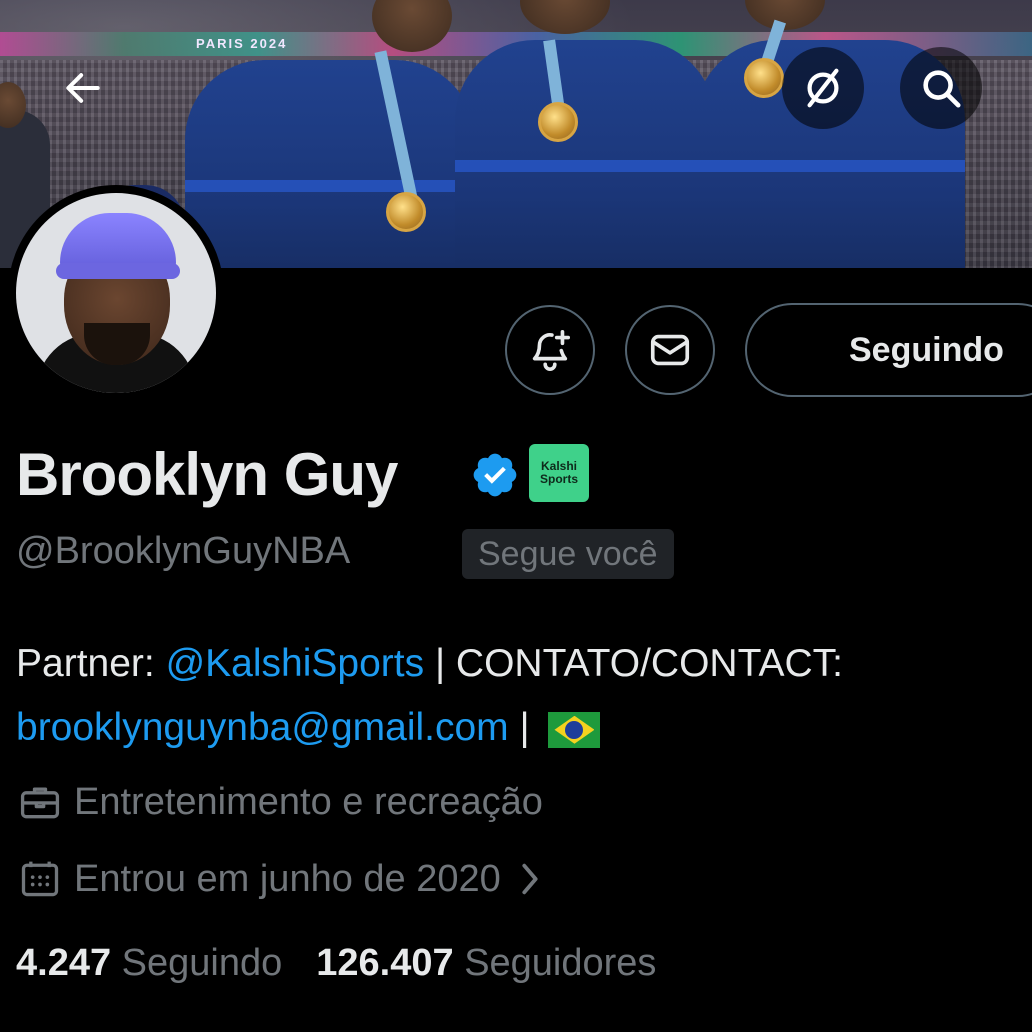 The height and width of the screenshot is (1032, 1032). I want to click on slash-circle-icon, so click(823, 88).